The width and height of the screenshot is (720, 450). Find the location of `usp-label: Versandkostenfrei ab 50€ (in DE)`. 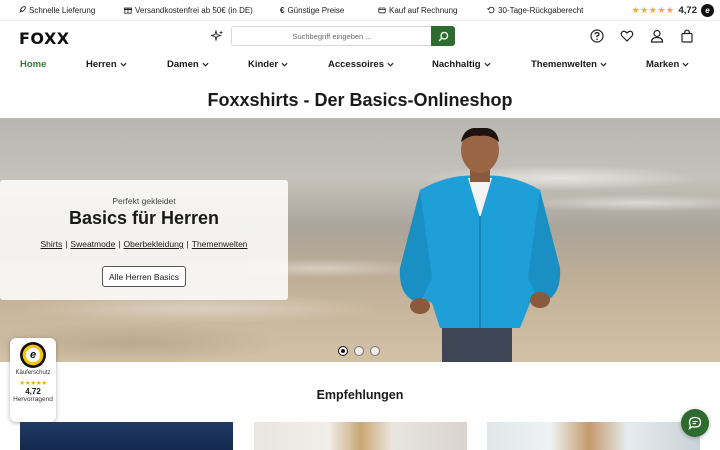

usp-label: Versandkostenfrei ab 50€ (in DE) is located at coordinates (194, 10).